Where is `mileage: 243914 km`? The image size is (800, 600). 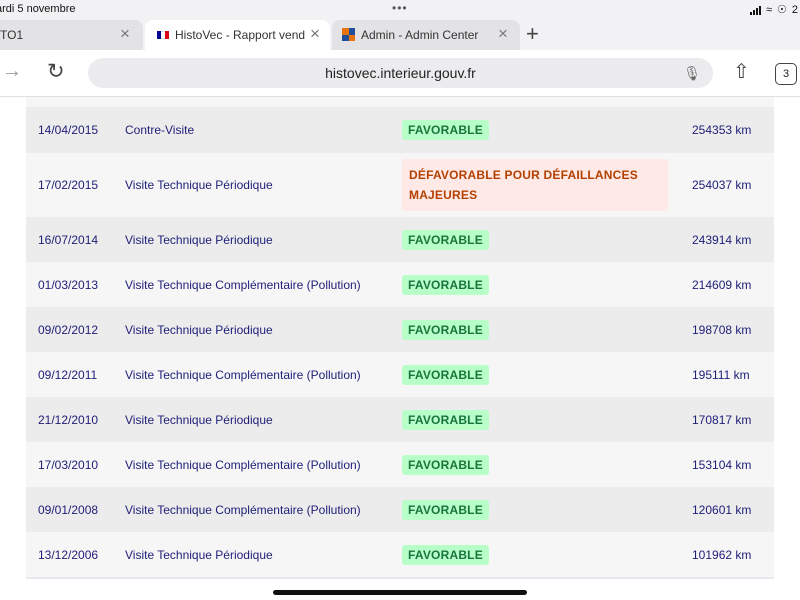 mileage: 243914 km is located at coordinates (722, 239).